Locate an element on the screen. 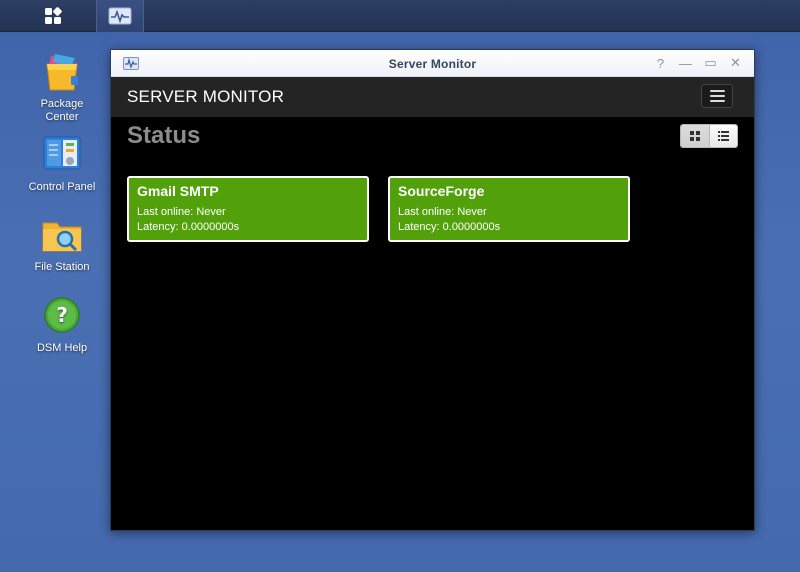  close-button: ✕ is located at coordinates (735, 63).